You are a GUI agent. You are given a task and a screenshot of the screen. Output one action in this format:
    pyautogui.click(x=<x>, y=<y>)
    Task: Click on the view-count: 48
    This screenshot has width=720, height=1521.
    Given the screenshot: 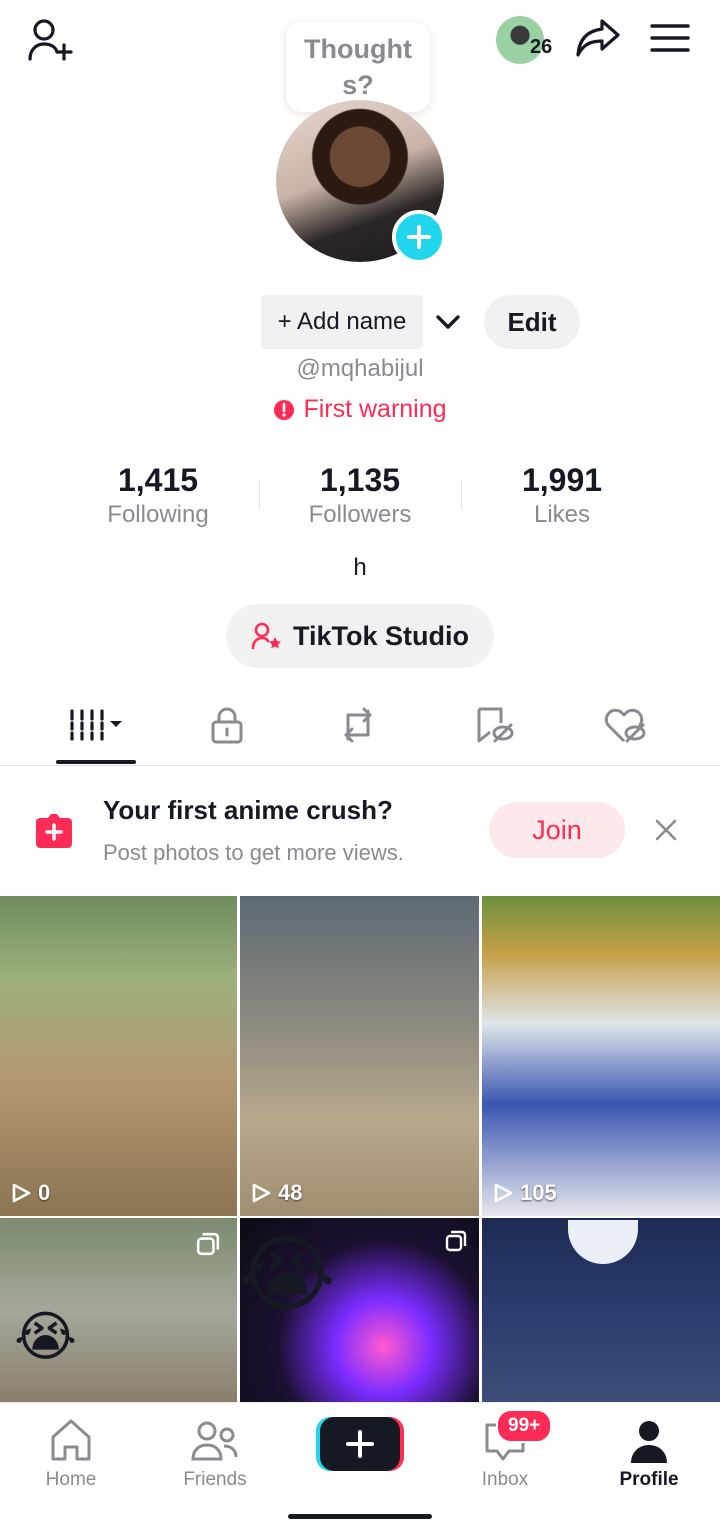 What is the action you would take?
    pyautogui.click(x=276, y=1193)
    